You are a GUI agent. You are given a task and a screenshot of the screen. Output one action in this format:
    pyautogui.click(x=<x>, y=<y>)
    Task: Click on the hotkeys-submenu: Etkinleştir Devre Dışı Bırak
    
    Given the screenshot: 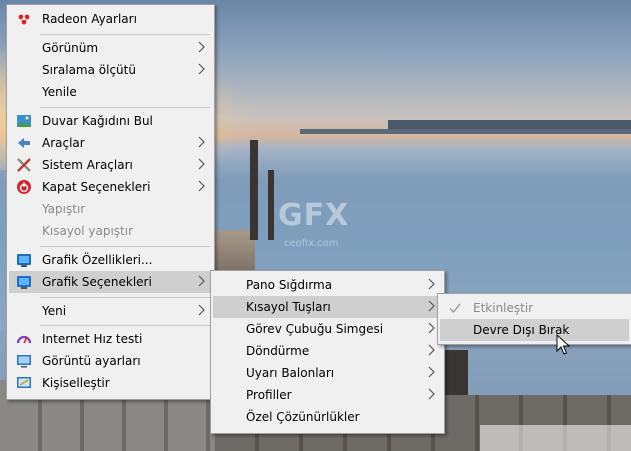 What is the action you would take?
    pyautogui.click(x=534, y=319)
    